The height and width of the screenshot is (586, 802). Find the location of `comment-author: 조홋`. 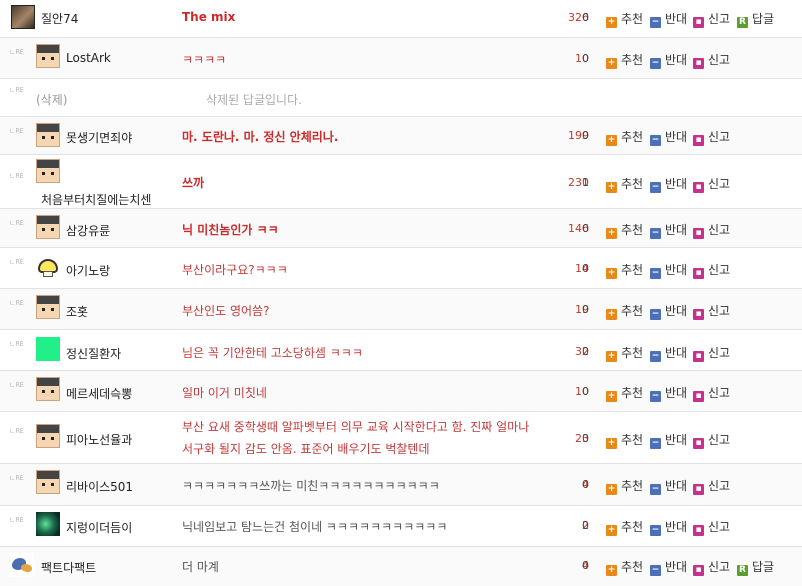

comment-author: 조홋 is located at coordinates (77, 311).